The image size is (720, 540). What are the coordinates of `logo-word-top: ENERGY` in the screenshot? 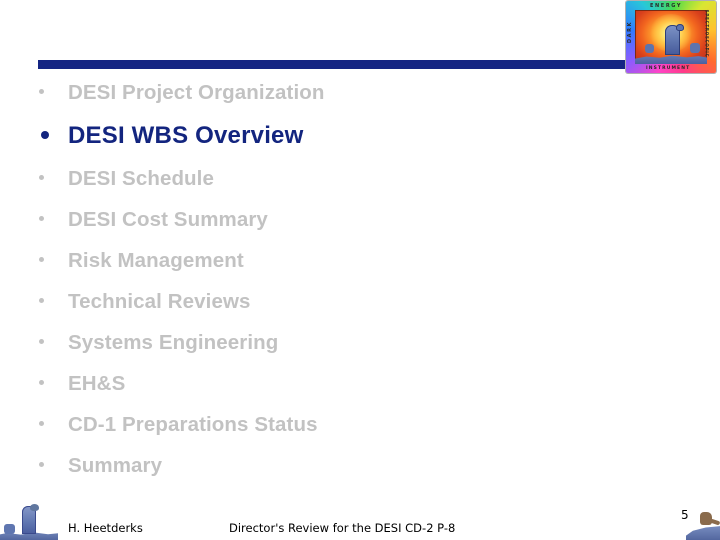 It's located at (666, 6).